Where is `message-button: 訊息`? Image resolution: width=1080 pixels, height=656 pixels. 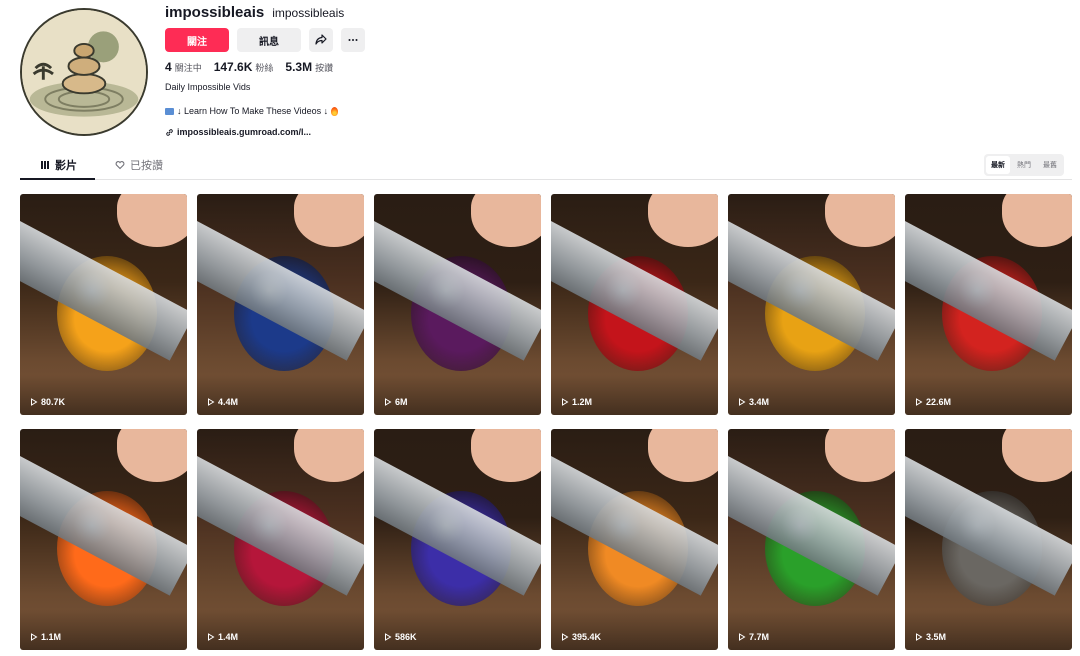
message-button: 訊息 is located at coordinates (269, 40).